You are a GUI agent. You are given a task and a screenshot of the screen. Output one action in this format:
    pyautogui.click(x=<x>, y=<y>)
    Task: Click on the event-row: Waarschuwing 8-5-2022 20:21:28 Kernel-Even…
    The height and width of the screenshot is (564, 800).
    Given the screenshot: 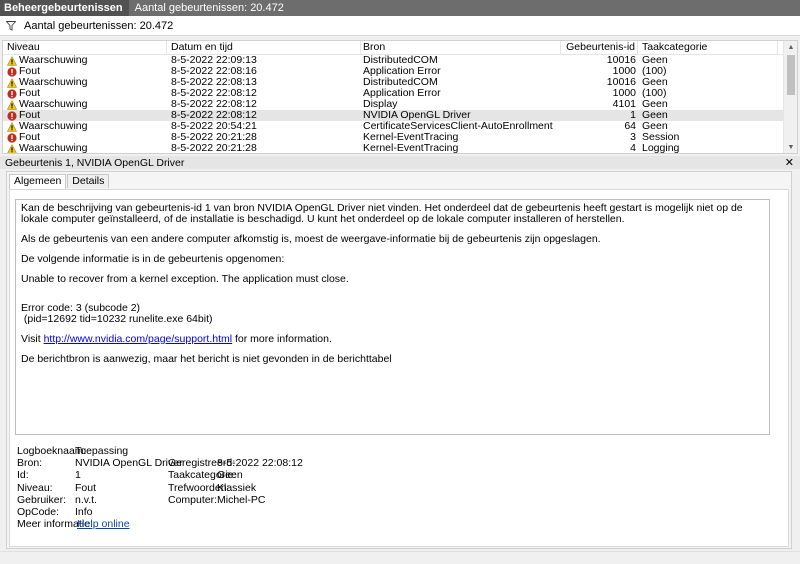 What is the action you would take?
    pyautogui.click(x=400, y=148)
    